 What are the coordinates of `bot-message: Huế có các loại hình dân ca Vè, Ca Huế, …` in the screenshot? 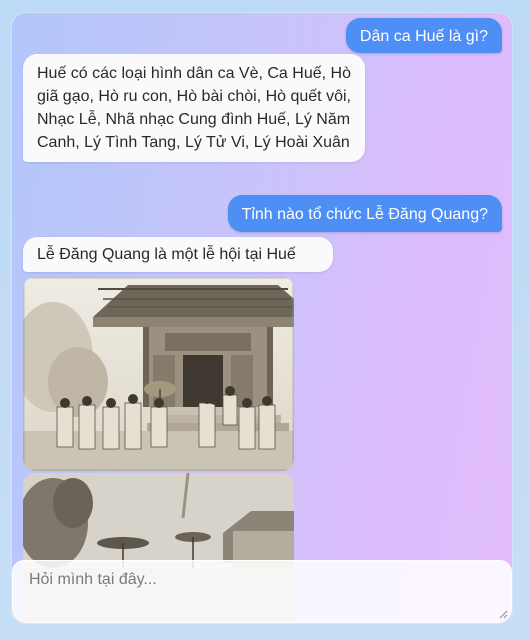 It's located at (194, 108).